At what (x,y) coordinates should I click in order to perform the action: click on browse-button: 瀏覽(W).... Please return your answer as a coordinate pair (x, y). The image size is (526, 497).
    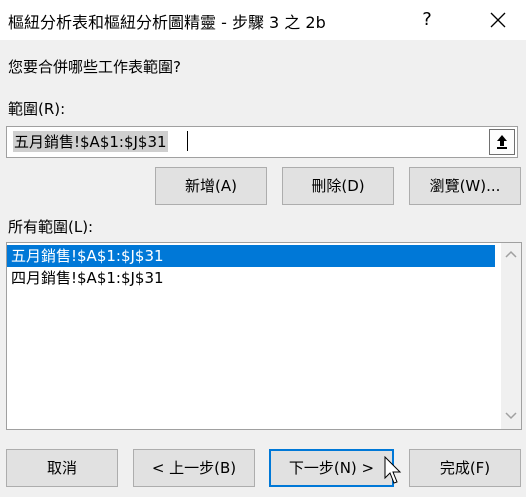
    Looking at the image, I should click on (465, 186).